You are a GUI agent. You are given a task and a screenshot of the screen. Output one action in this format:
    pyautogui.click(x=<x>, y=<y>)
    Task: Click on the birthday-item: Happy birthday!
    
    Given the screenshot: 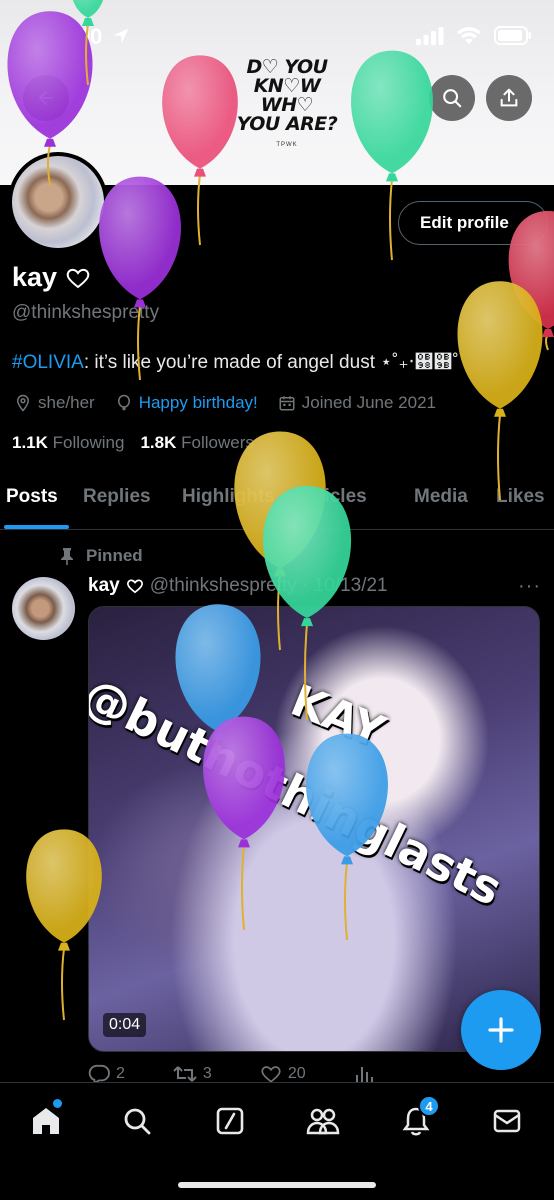 What is the action you would take?
    pyautogui.click(x=186, y=403)
    